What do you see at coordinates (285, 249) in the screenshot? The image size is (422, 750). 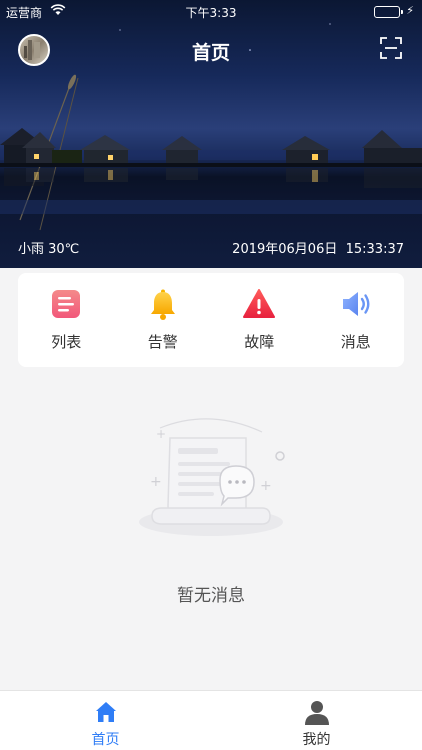 I see `date-label: 2019年06月06日` at bounding box center [285, 249].